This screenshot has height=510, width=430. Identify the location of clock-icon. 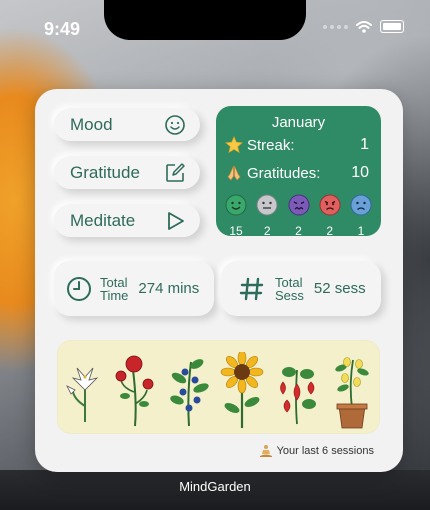
(79, 288).